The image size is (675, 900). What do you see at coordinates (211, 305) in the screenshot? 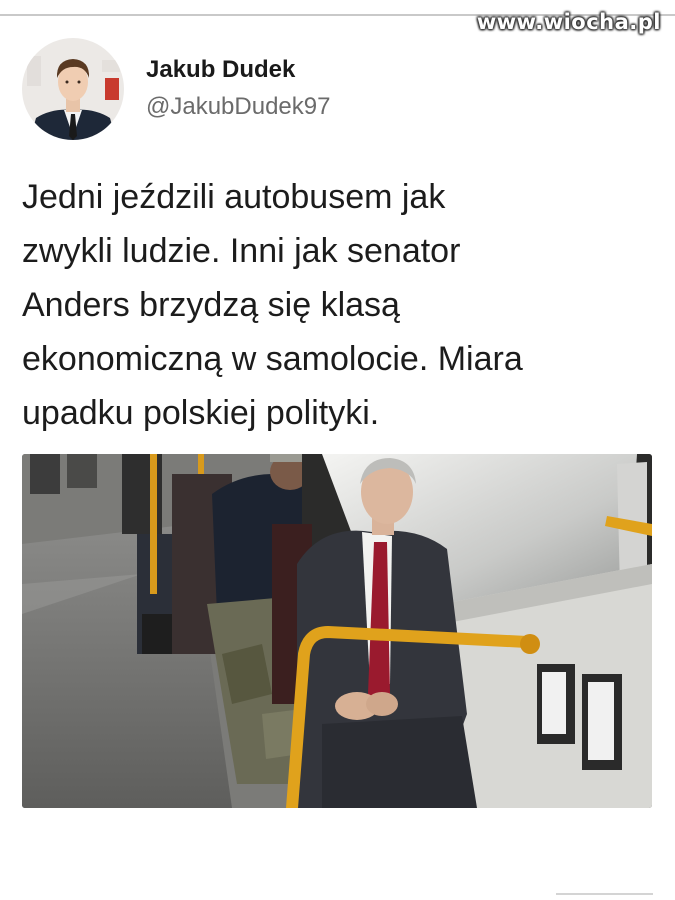
I see `tweet-line: Anders brzydzą się klasą` at bounding box center [211, 305].